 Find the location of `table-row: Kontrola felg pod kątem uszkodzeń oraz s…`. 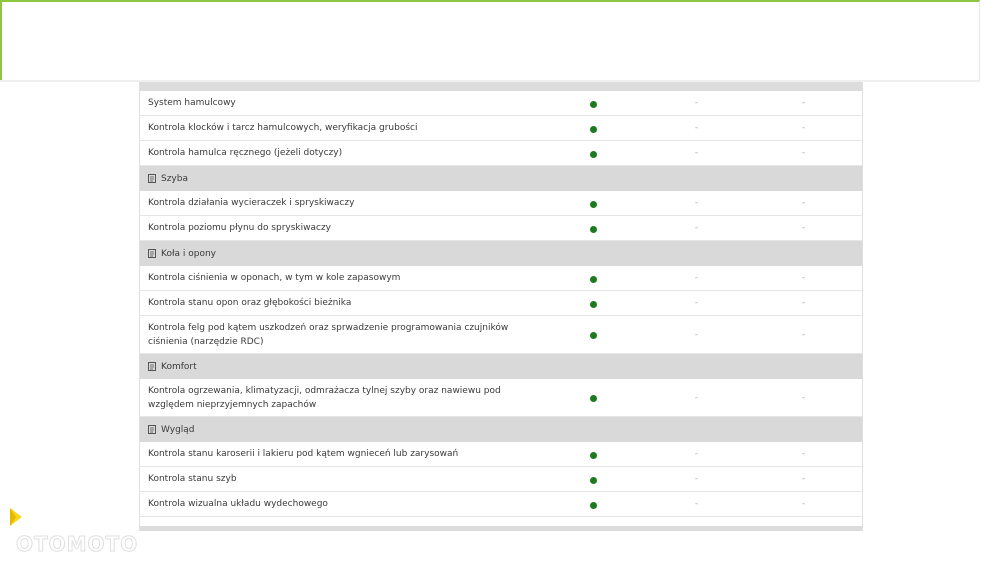

table-row: Kontrola felg pod kątem uszkodzeń oraz s… is located at coordinates (501, 335).